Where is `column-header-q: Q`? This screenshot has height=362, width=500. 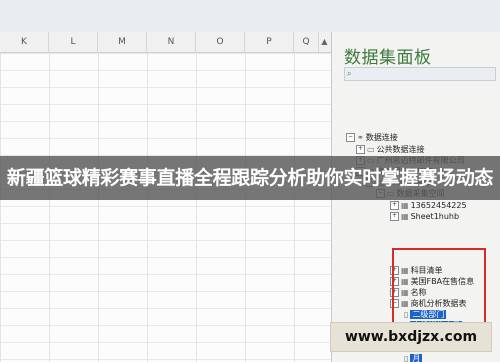 column-header-q: Q is located at coordinates (306, 42).